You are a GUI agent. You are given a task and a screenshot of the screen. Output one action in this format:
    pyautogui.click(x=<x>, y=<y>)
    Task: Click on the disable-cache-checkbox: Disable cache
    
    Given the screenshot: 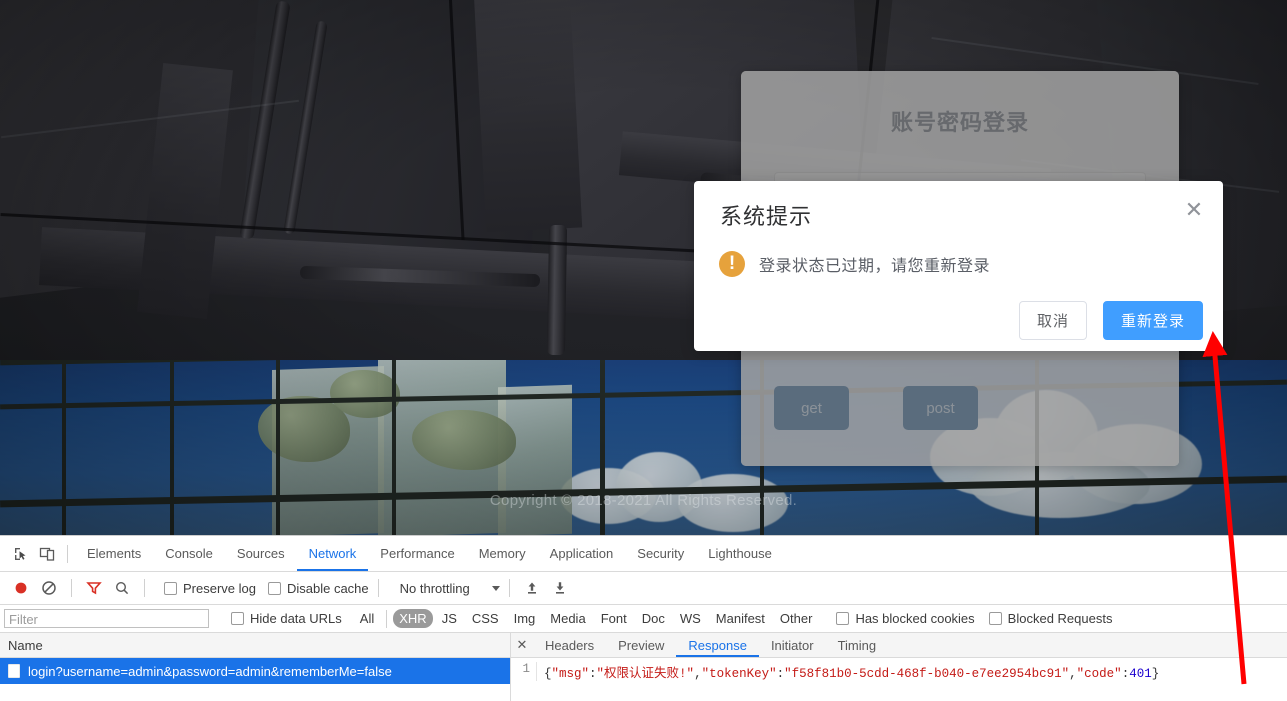 What is the action you would take?
    pyautogui.click(x=318, y=588)
    